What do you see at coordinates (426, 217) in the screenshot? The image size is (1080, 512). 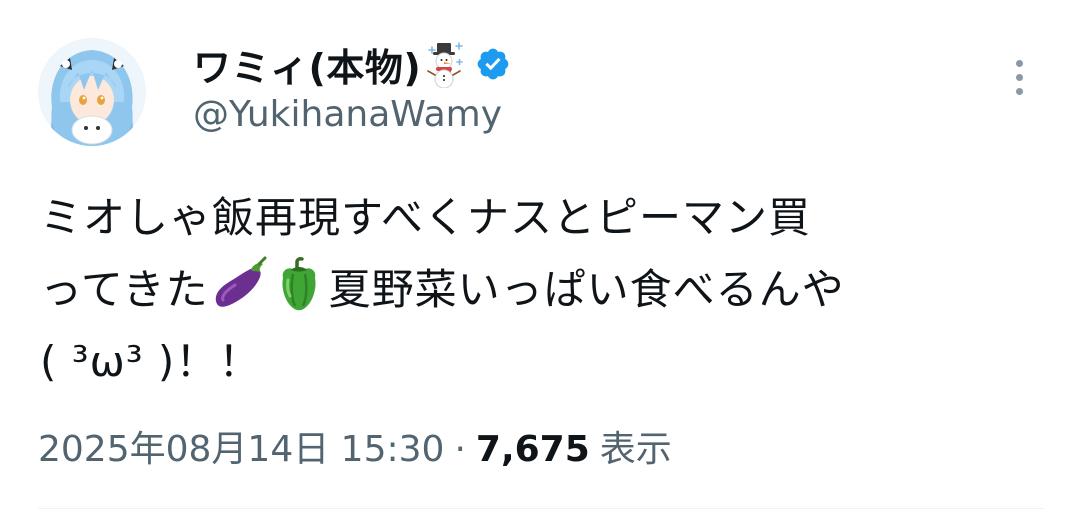 I see `tweet-text-line-1: ミオしゃ飯再現すべくナスとピーマン買` at bounding box center [426, 217].